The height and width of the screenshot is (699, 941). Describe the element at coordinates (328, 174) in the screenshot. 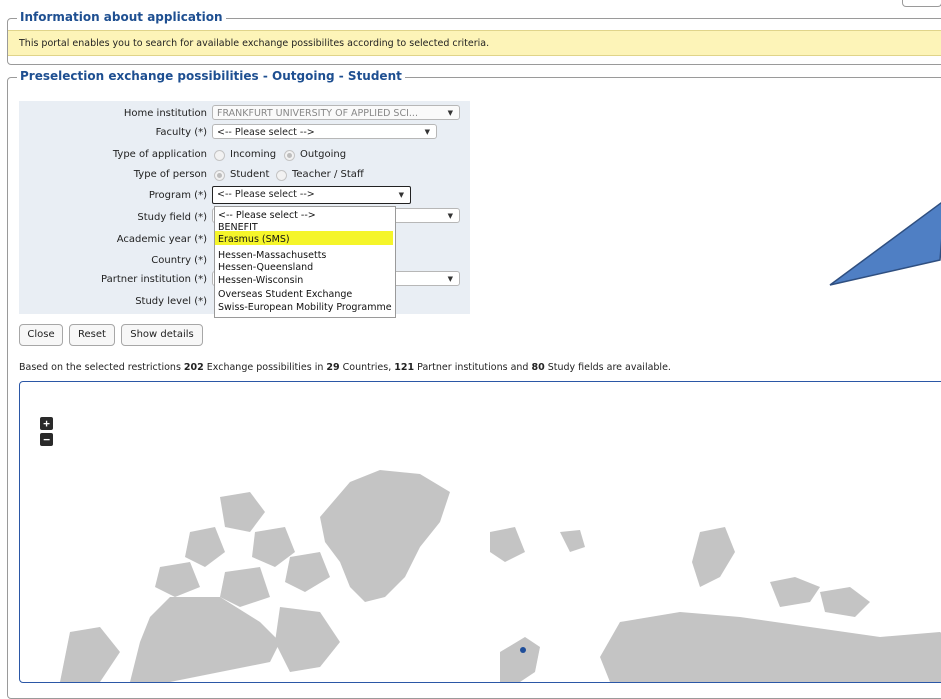

I see `radio-teacher-staff-label: Teacher / Staff` at that location.